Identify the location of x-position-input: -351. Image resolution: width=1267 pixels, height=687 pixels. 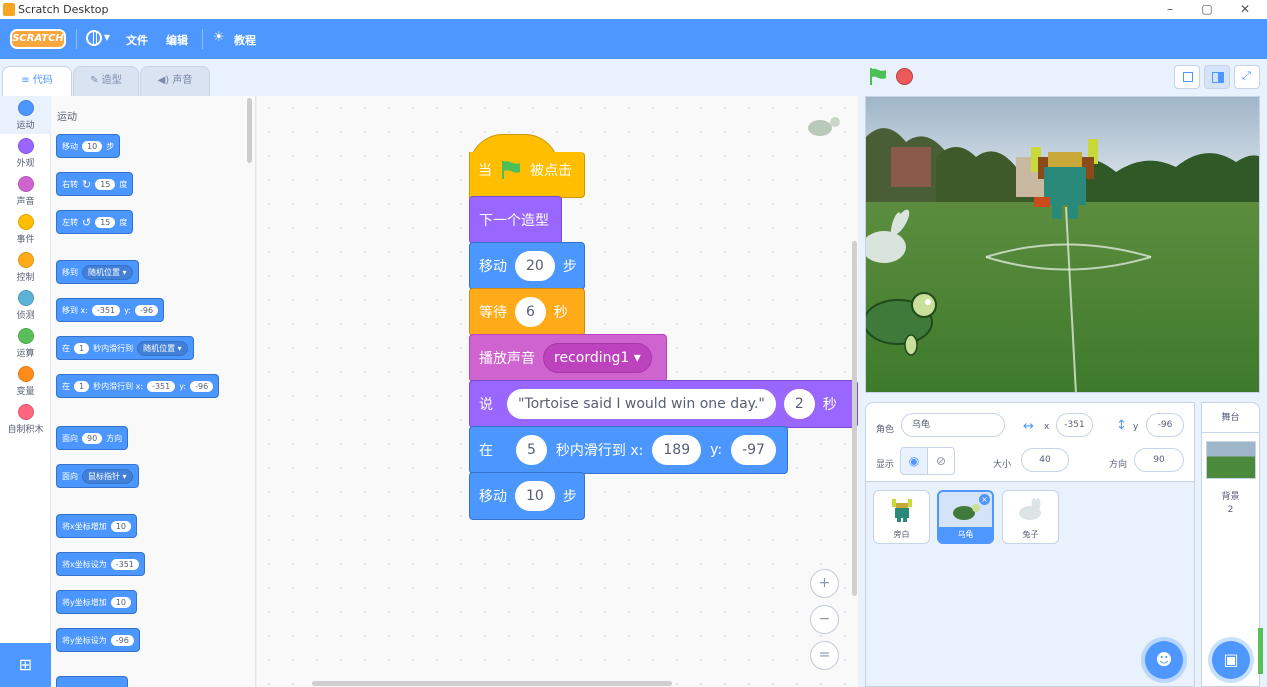
(1074, 425).